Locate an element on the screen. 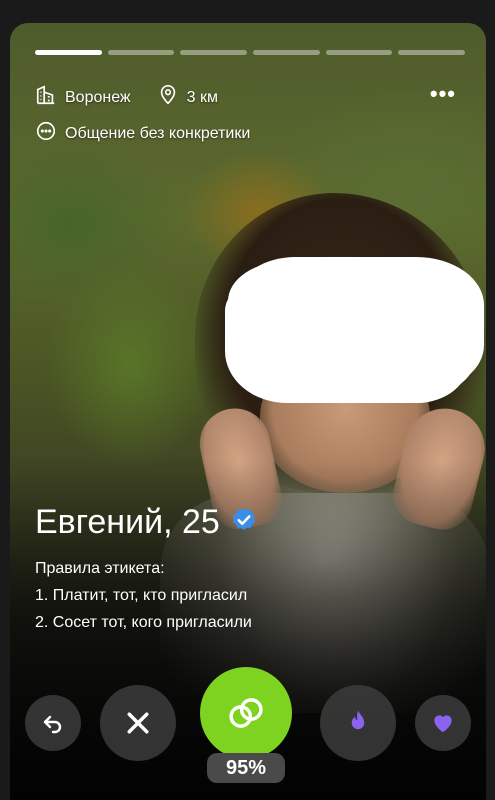 This screenshot has width=495, height=800. chat-bubble-icon is located at coordinates (46, 133).